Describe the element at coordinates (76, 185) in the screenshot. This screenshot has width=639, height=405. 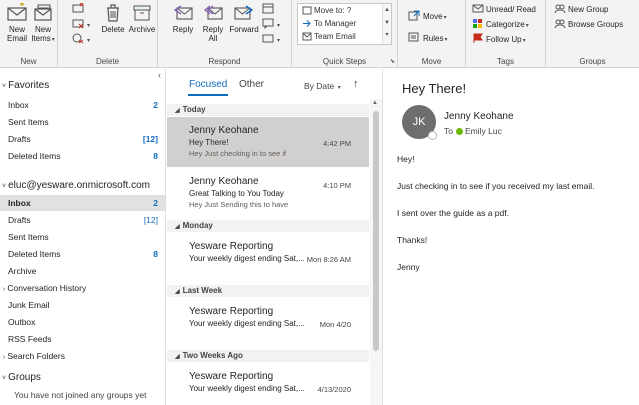
I see `account-section-header: ˅ eluc@yesware.onmicrosoft.com` at that location.